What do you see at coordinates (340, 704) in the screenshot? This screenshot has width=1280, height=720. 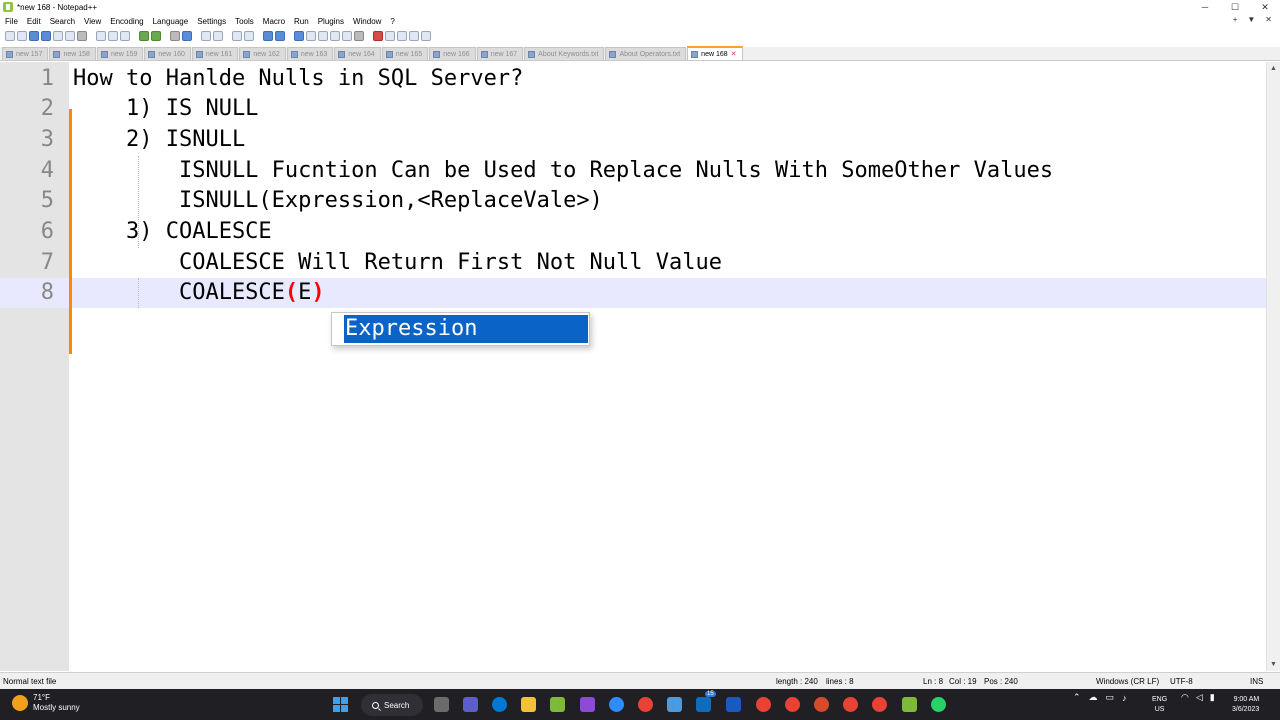 I see `windows-start-icon` at bounding box center [340, 704].